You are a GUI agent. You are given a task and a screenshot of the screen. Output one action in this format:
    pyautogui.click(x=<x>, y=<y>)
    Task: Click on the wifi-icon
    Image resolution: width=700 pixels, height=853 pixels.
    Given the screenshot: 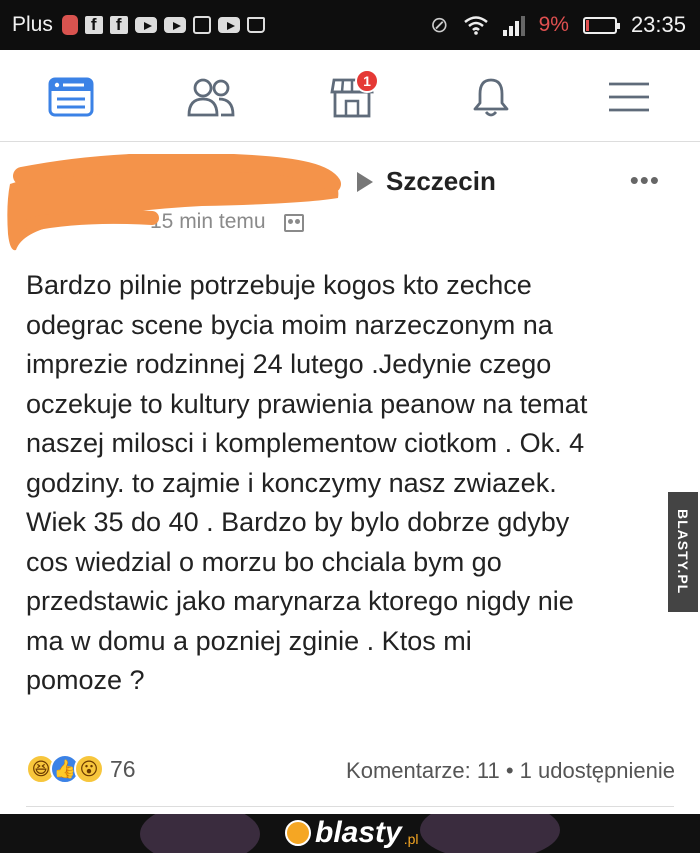 What is the action you would take?
    pyautogui.click(x=475, y=25)
    